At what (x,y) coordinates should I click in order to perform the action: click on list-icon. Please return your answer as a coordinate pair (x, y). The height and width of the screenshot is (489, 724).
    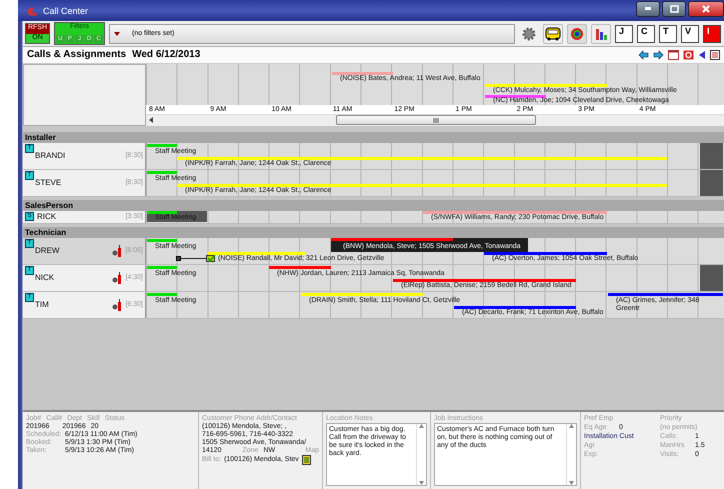
    Looking at the image, I should click on (715, 55).